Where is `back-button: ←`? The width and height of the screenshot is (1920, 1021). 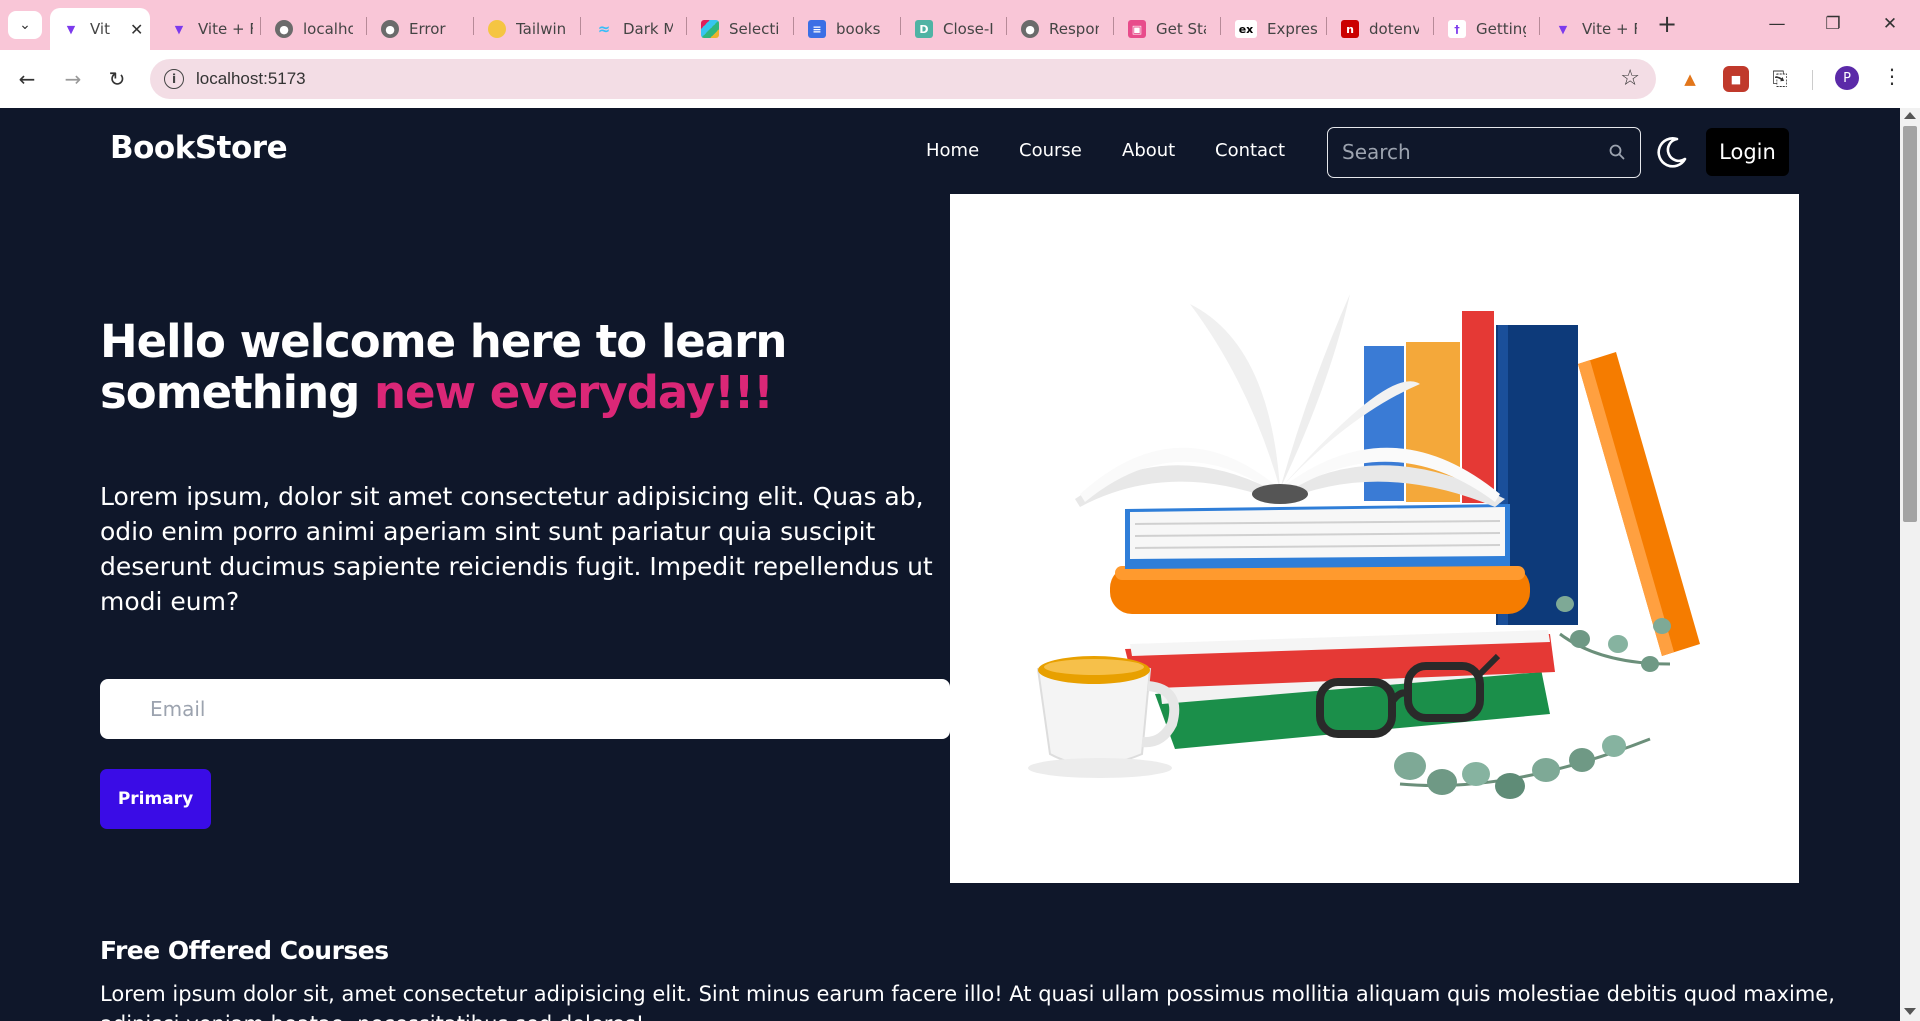 back-button: ← is located at coordinates (27, 79).